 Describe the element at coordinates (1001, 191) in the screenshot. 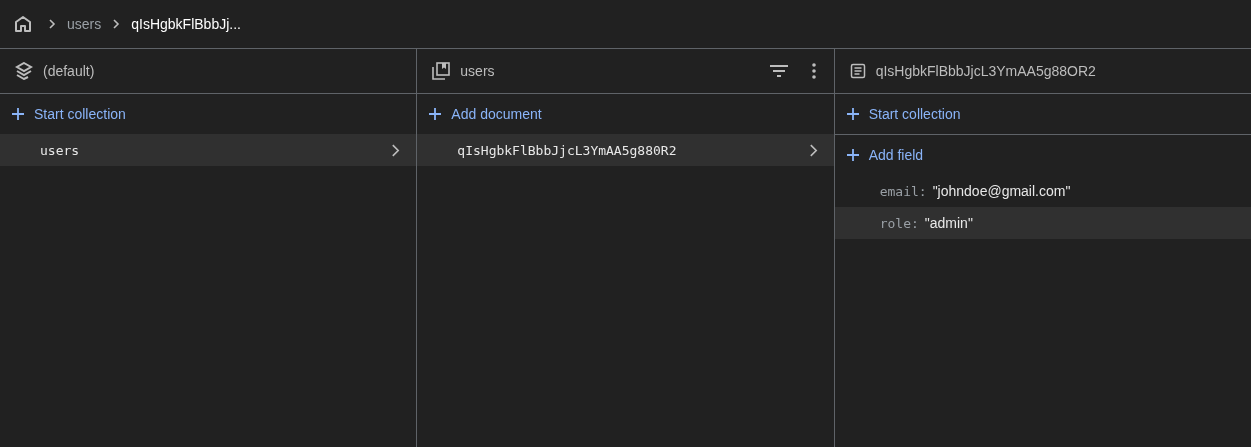

I see `field-value: "johndoe@gmail.com"` at that location.